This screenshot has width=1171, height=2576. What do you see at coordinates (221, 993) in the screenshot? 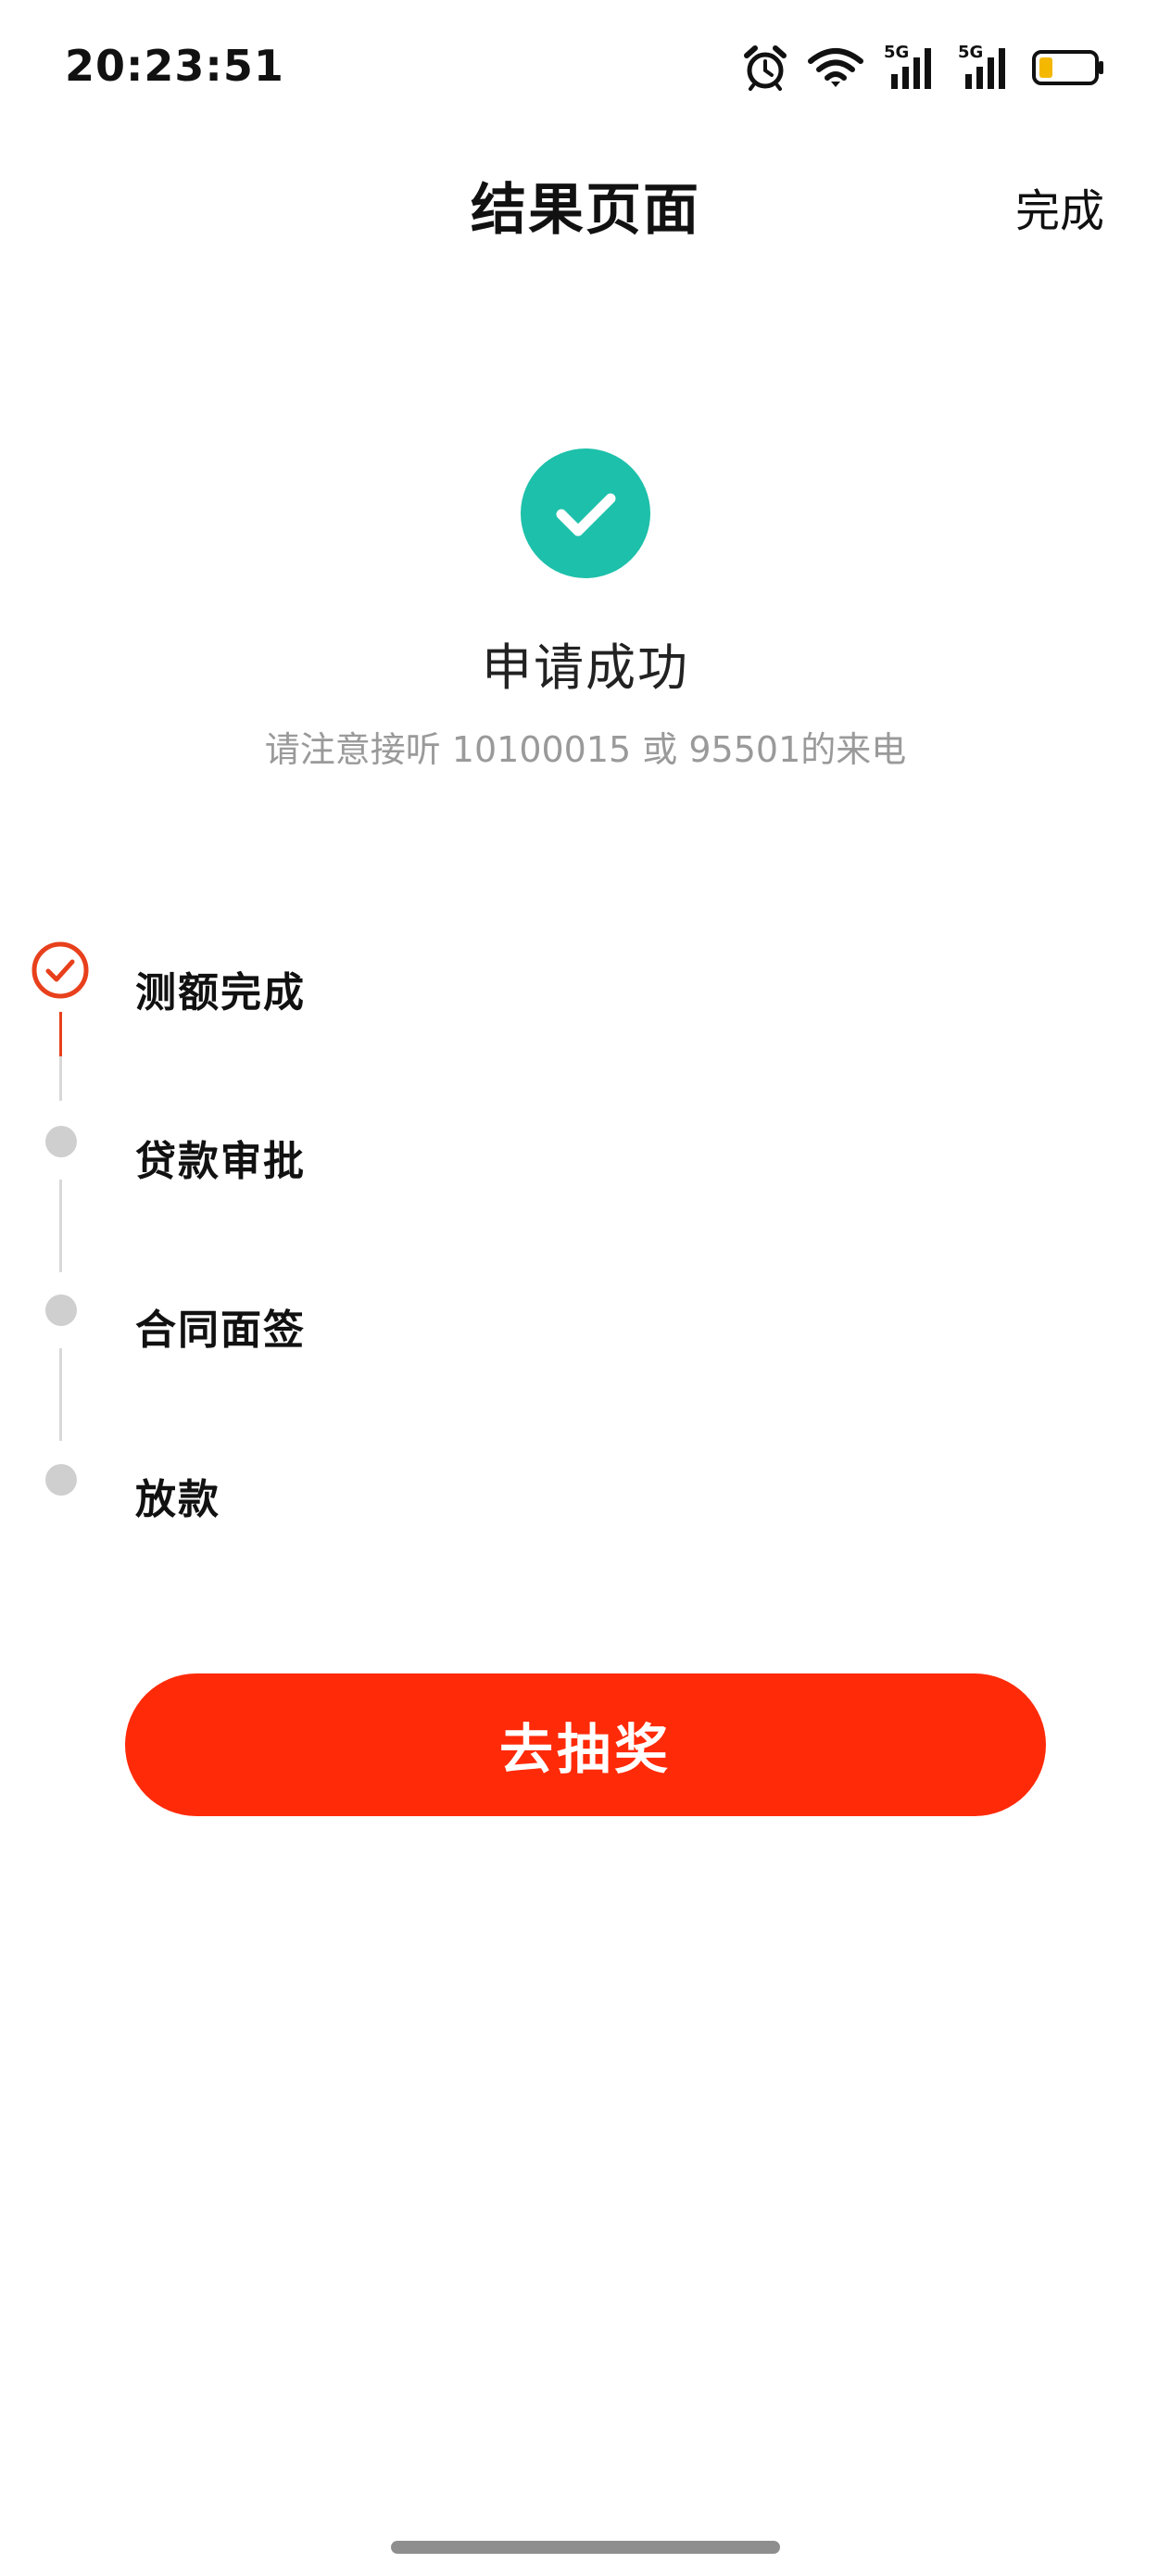
I see `step-label: 测额完成` at bounding box center [221, 993].